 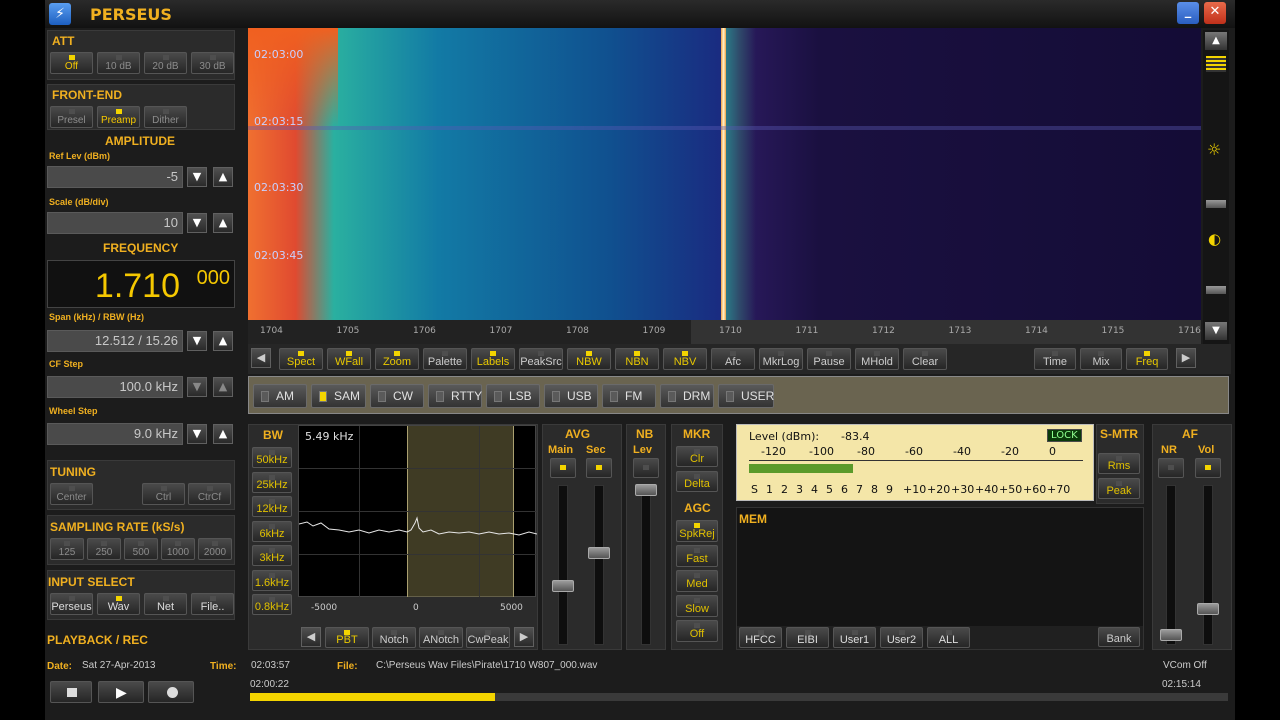 What do you see at coordinates (524, 637) in the screenshot?
I see `filter-right-arrow: ▶` at bounding box center [524, 637].